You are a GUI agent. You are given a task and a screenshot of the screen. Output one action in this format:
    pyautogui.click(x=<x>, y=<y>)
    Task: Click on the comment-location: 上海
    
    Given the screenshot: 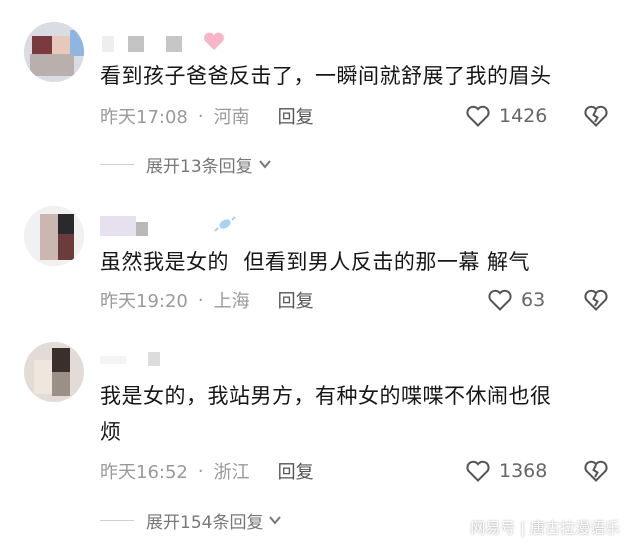 What is the action you would take?
    pyautogui.click(x=231, y=301)
    